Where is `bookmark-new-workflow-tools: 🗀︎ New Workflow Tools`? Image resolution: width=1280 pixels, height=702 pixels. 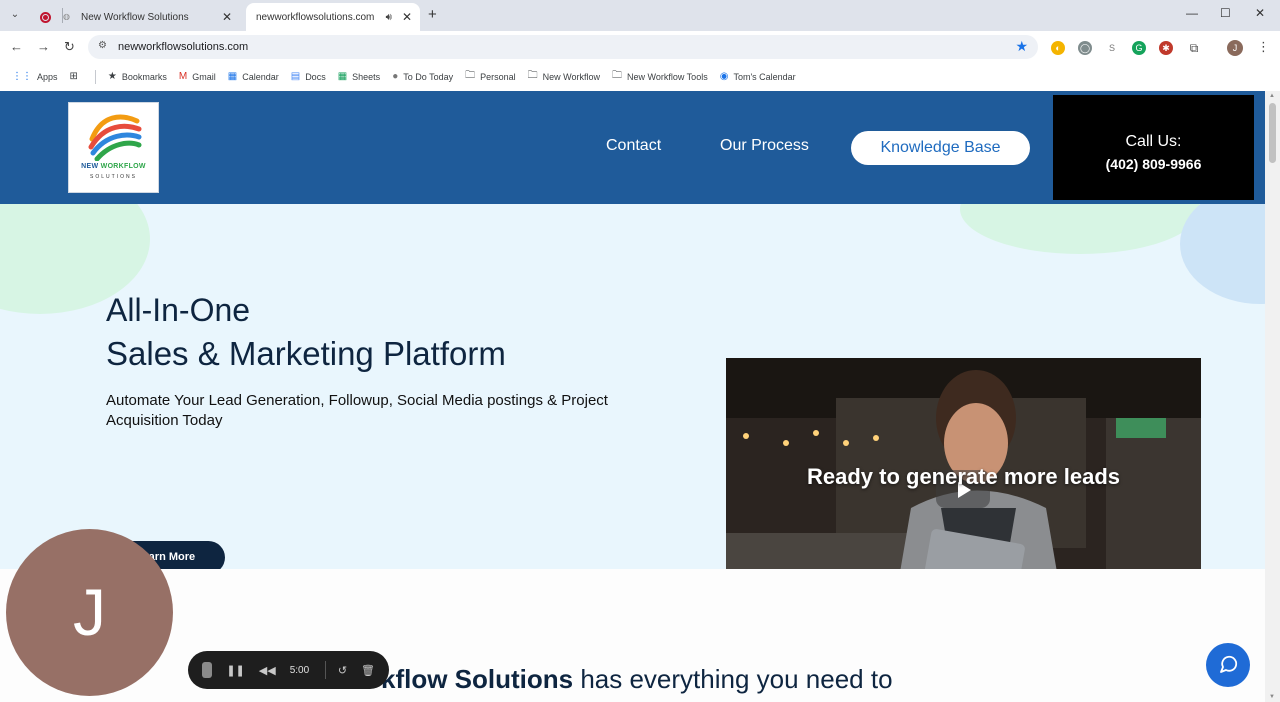 bookmark-new-workflow-tools: 🗀︎ New Workflow Tools is located at coordinates (660, 76).